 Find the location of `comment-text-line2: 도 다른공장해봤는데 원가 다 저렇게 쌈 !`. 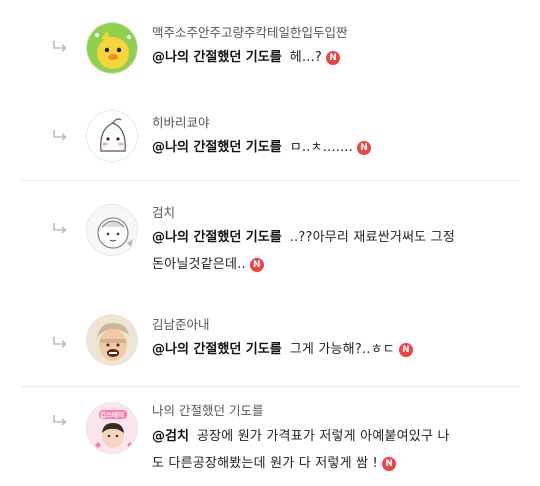

comment-text-line2: 도 다른공장해봤는데 원가 다 저렇게 쌈 ! is located at coordinates (265, 463).